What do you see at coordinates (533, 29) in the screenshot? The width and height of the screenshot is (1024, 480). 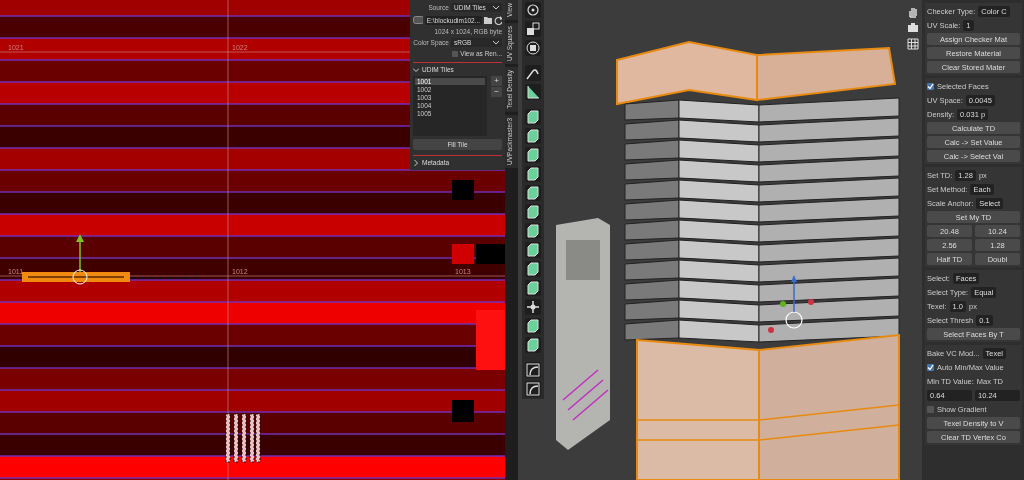 I see `scale-icon` at bounding box center [533, 29].